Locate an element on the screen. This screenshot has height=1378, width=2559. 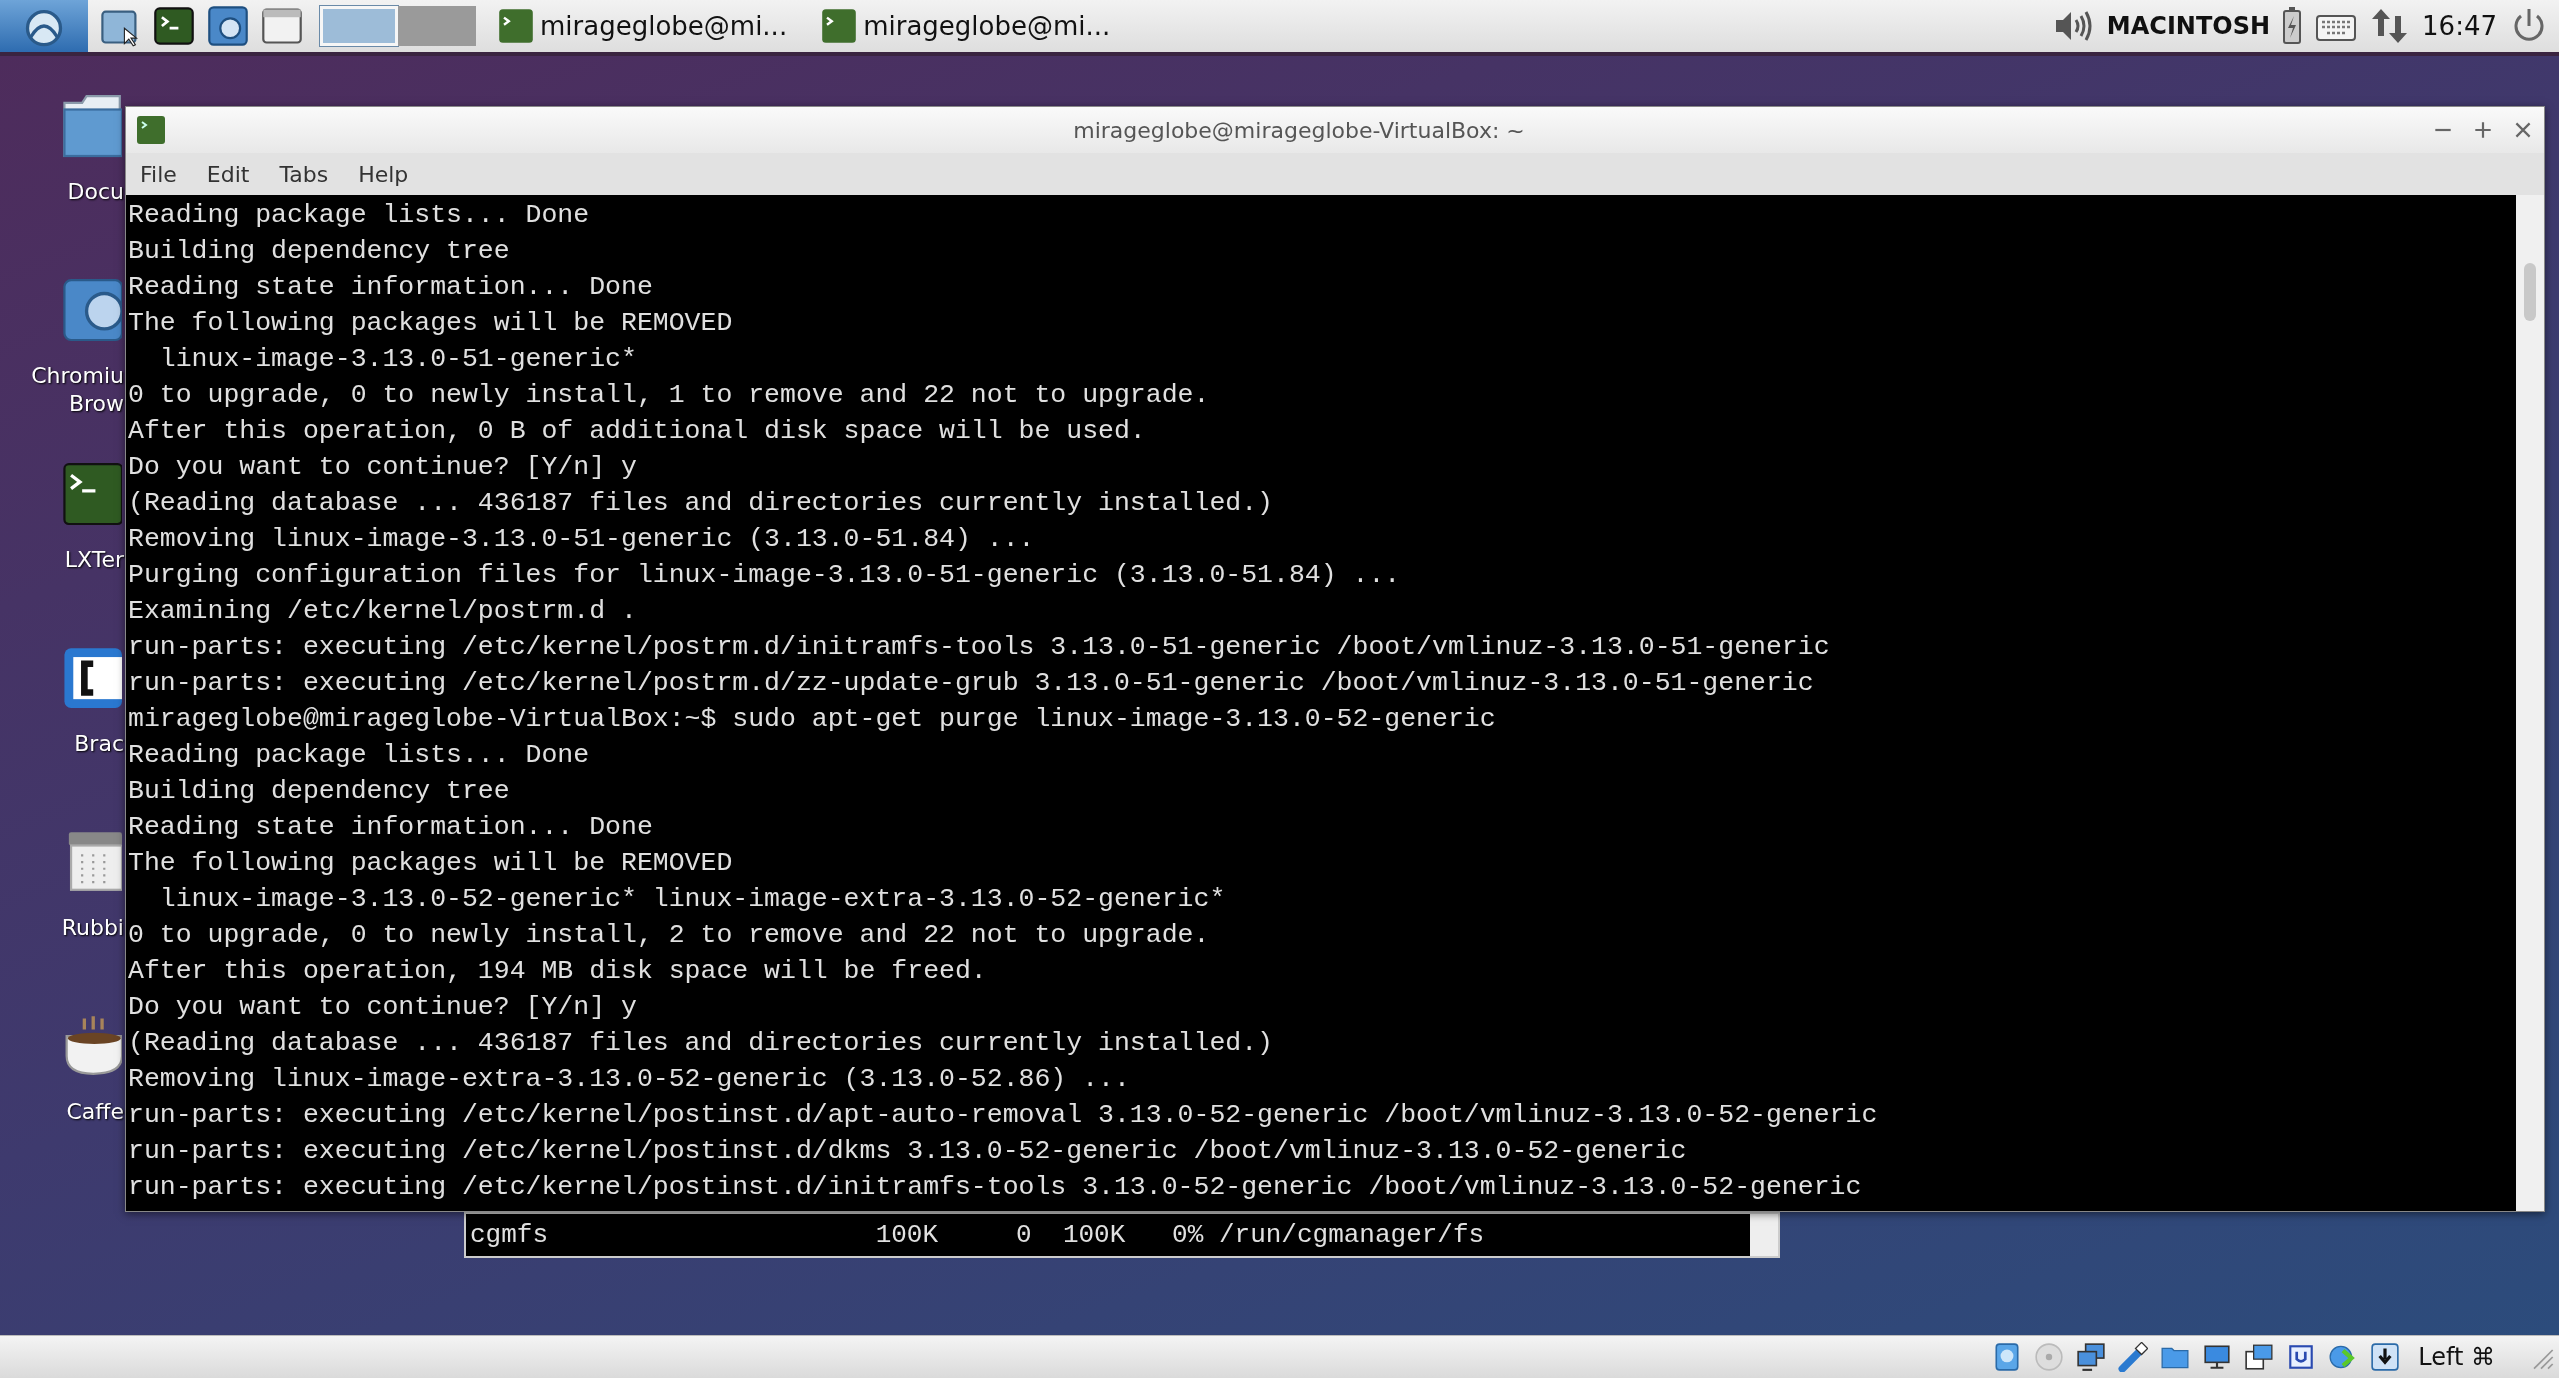
desktop-icon-label: Rubbi is located at coordinates (92, 928).